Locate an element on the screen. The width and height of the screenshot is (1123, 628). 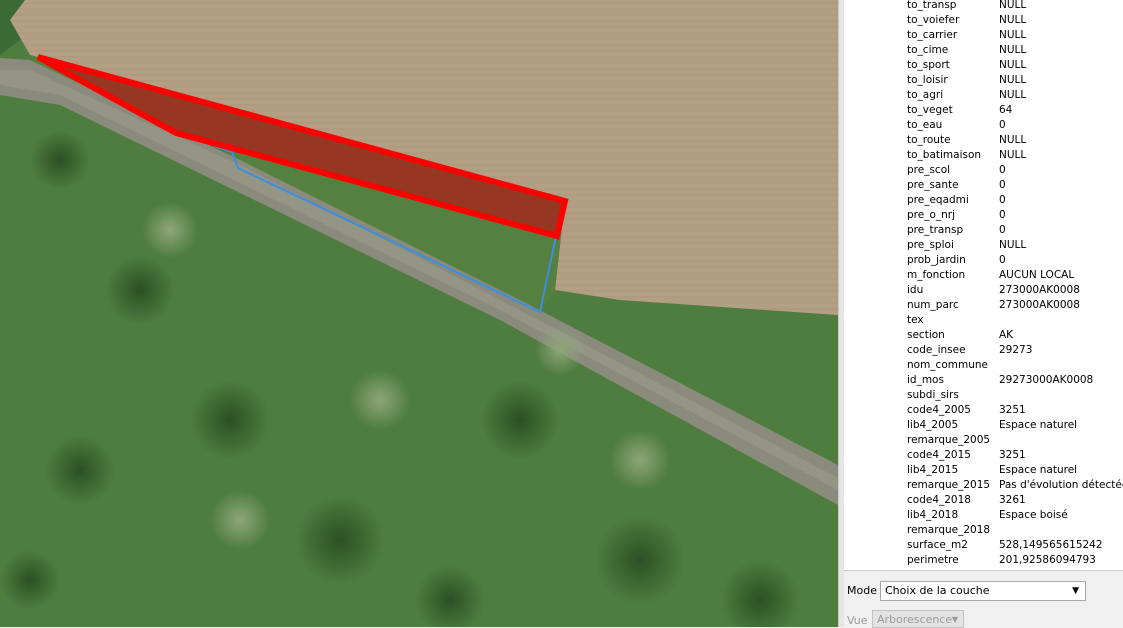
attribute-row: pre_scol 0 is located at coordinates (983, 170).